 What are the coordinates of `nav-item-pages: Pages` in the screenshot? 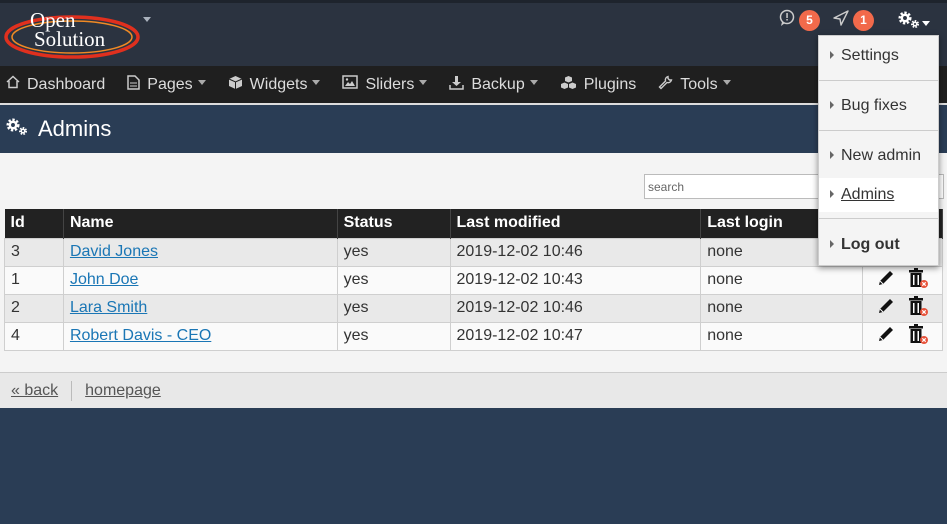 It's located at (166, 84).